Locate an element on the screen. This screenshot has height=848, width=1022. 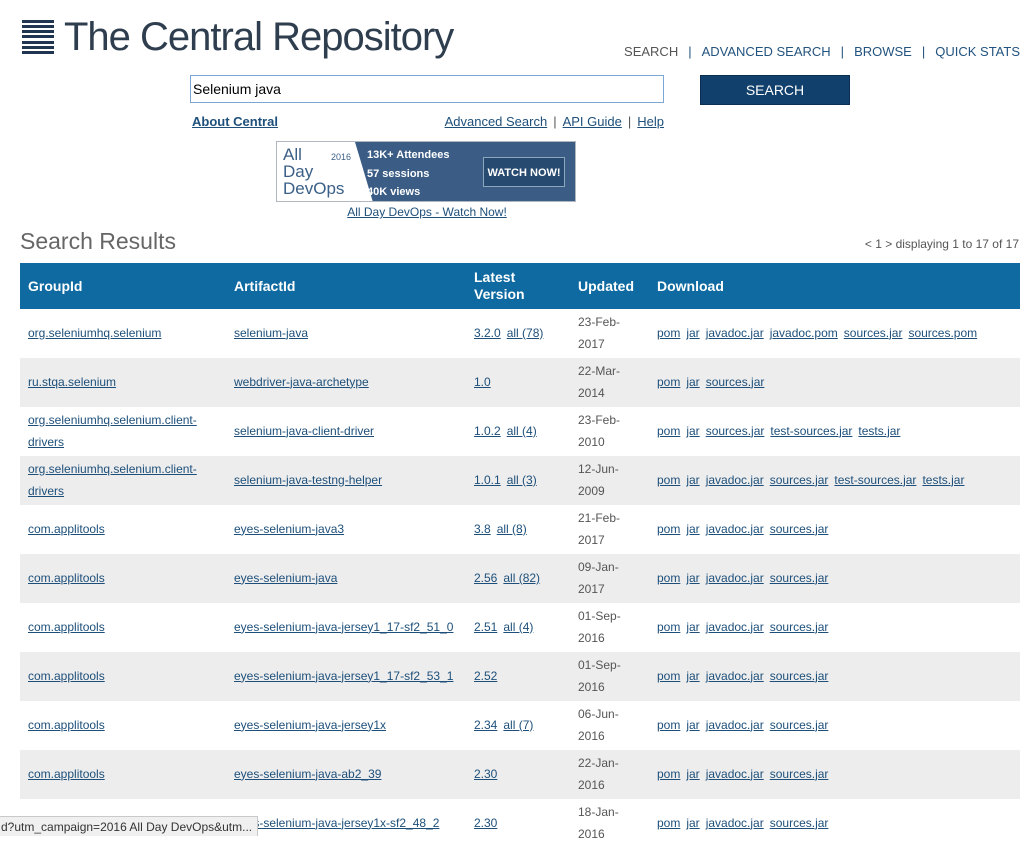
all-versions-link: all (8) is located at coordinates (512, 529).